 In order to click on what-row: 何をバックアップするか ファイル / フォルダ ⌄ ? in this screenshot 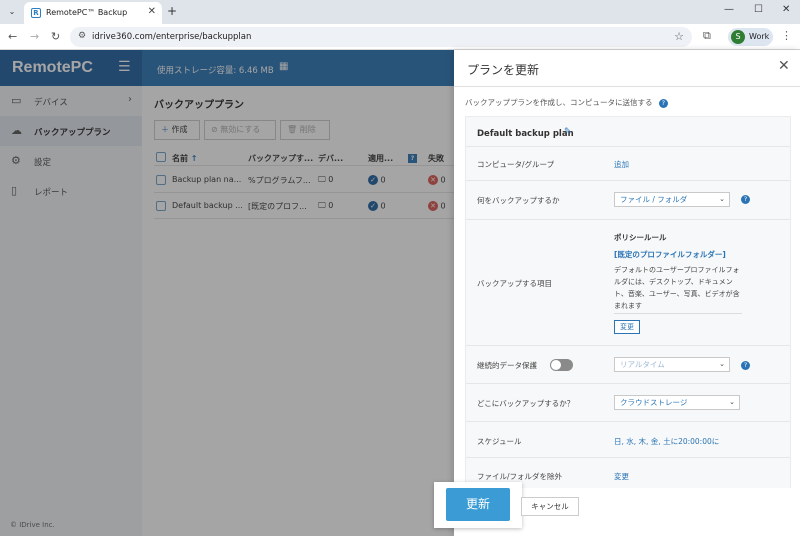, I will do `click(628, 199)`.